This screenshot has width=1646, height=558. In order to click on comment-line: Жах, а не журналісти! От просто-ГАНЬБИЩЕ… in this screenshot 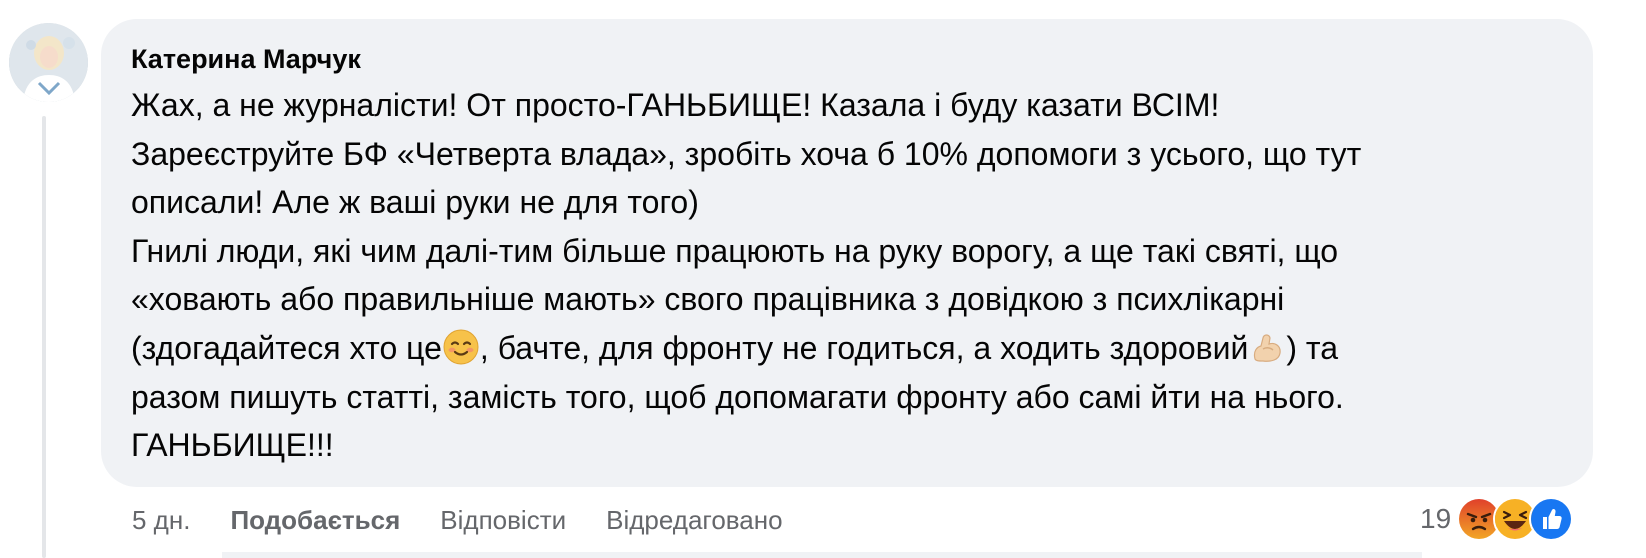, I will do `click(675, 105)`.